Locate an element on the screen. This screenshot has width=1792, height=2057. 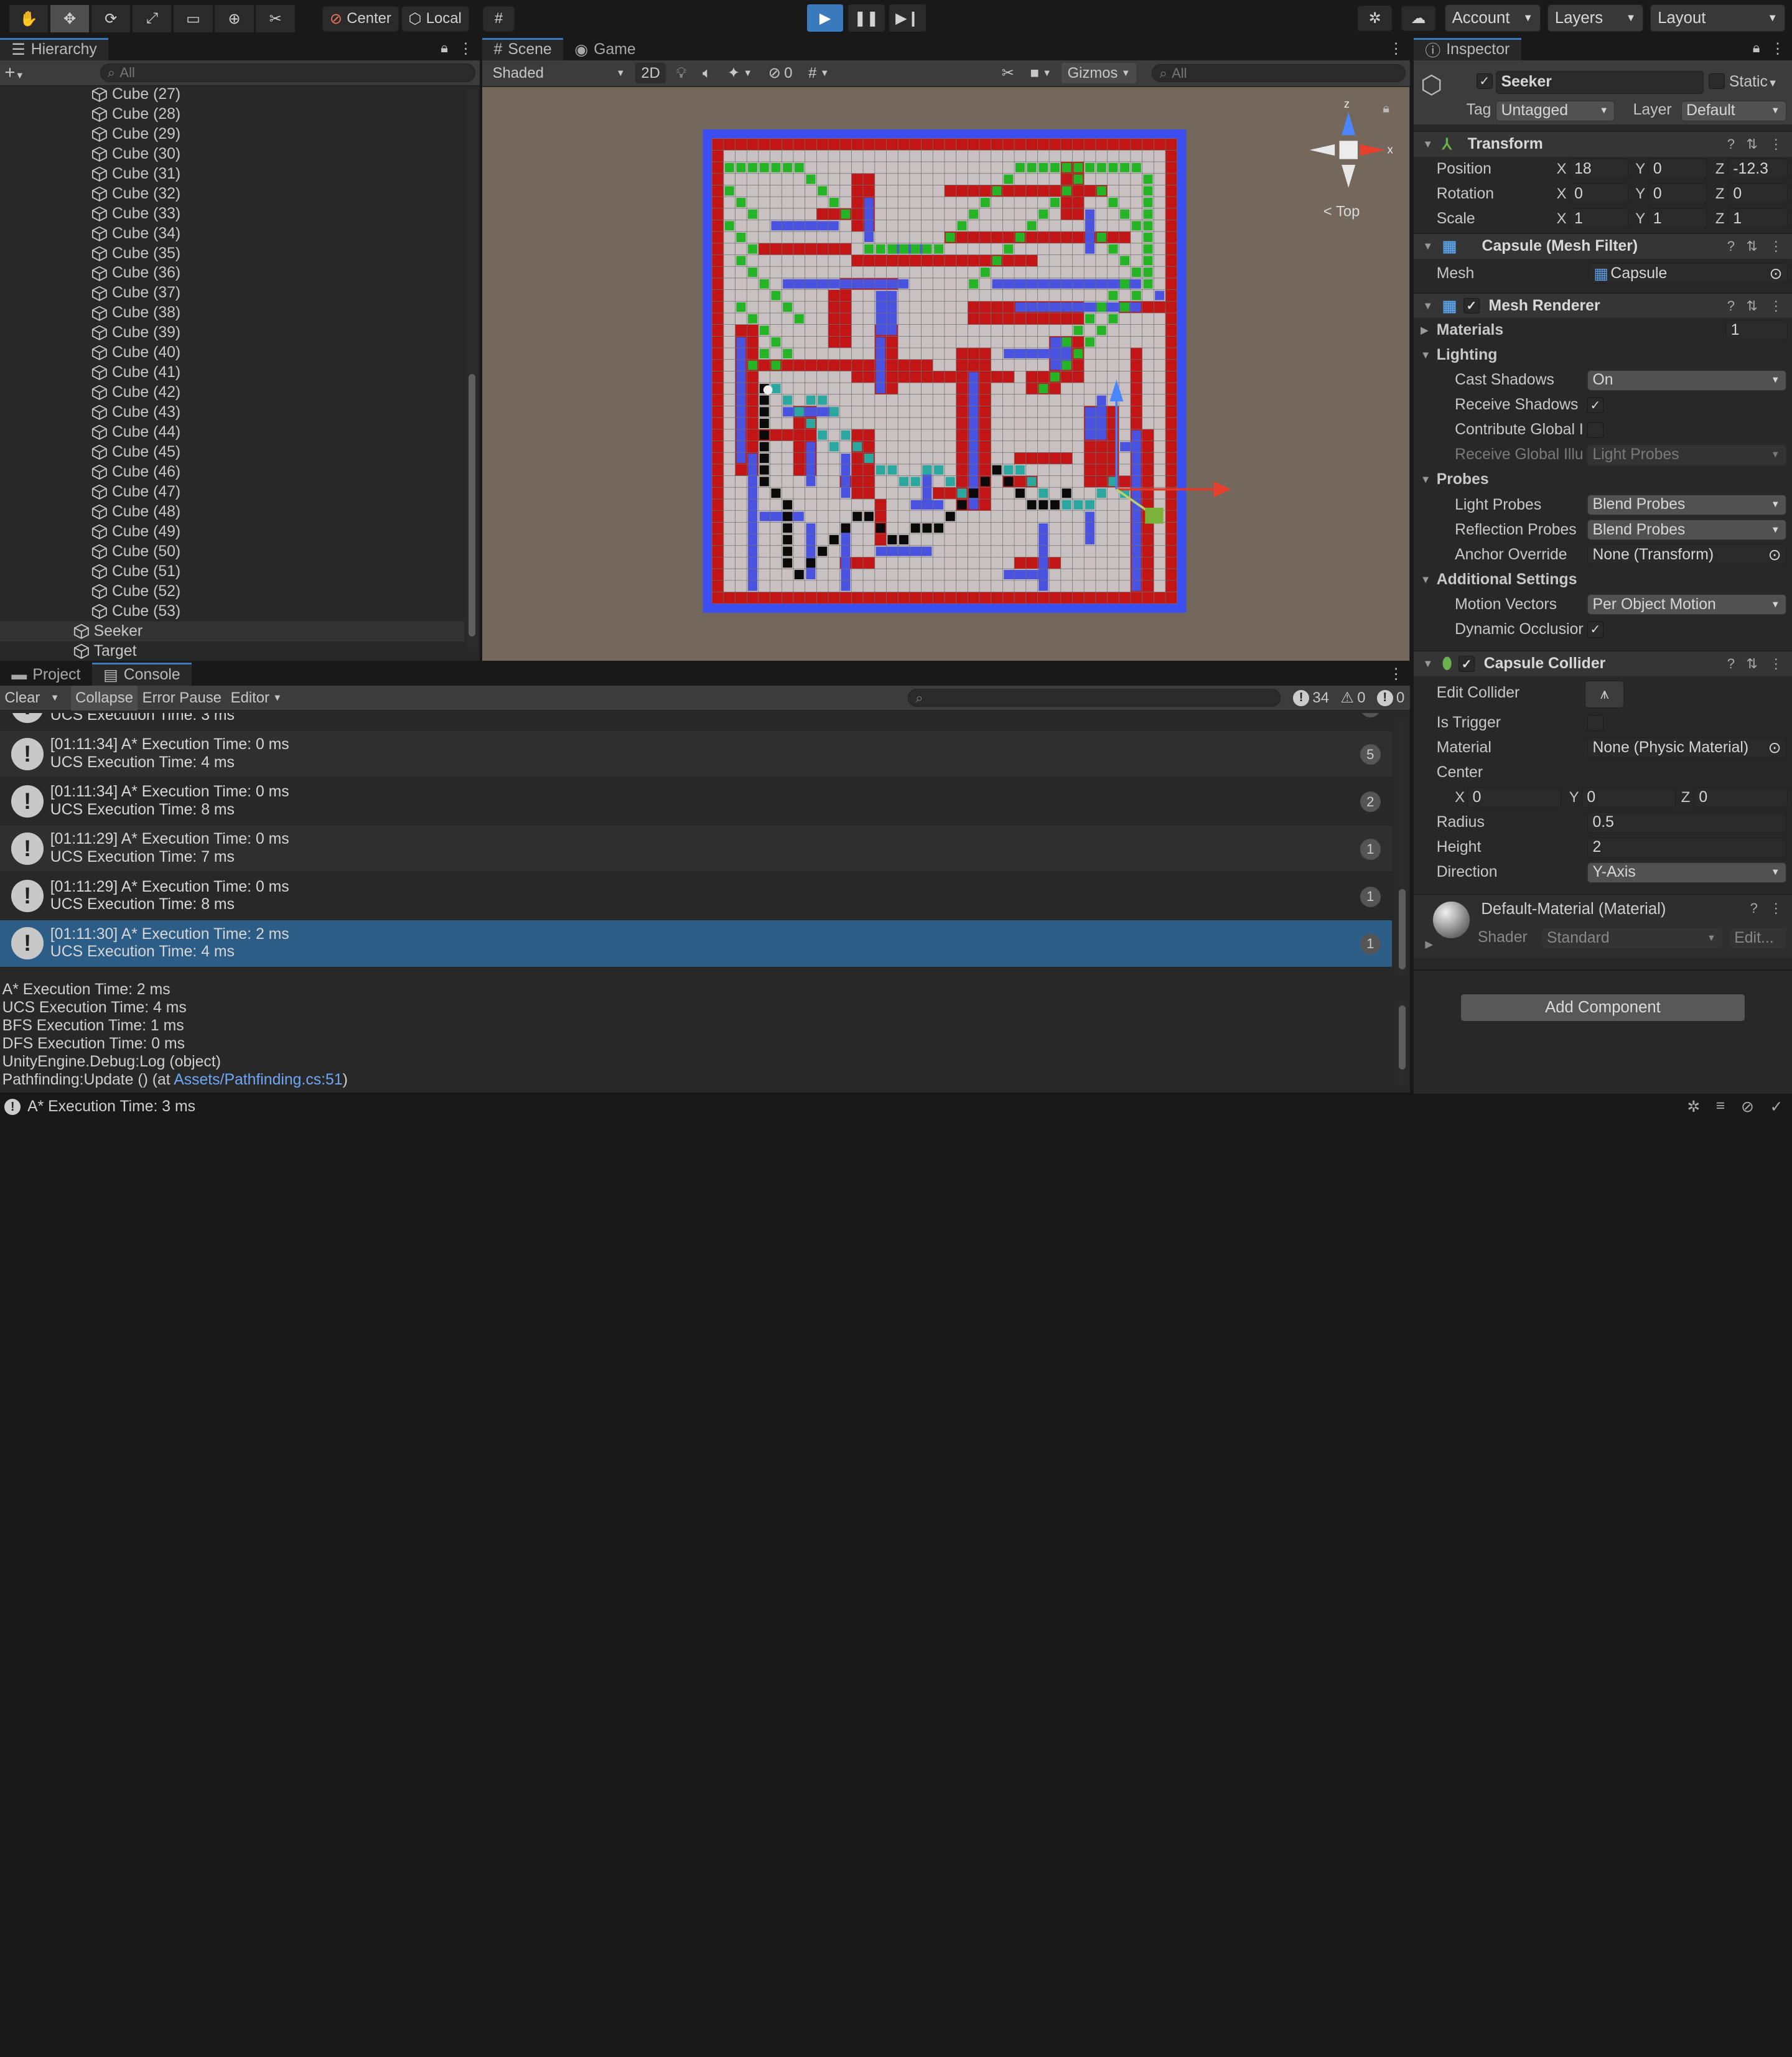
center-z-field: 0 is located at coordinates (1741, 797).